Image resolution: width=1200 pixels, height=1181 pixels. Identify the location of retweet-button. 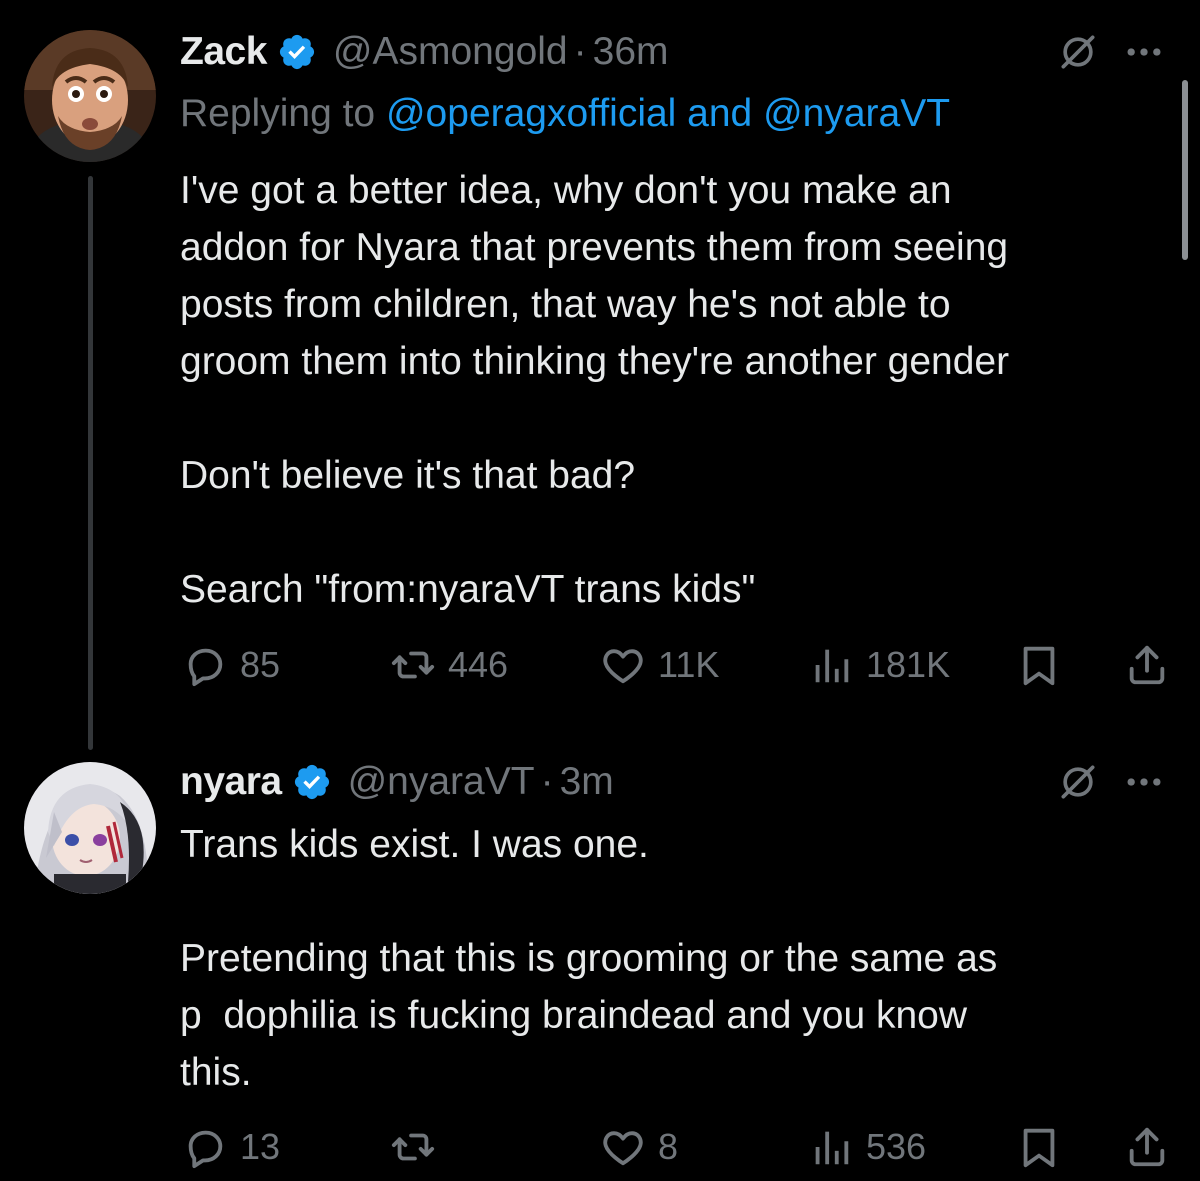
(419, 1147).